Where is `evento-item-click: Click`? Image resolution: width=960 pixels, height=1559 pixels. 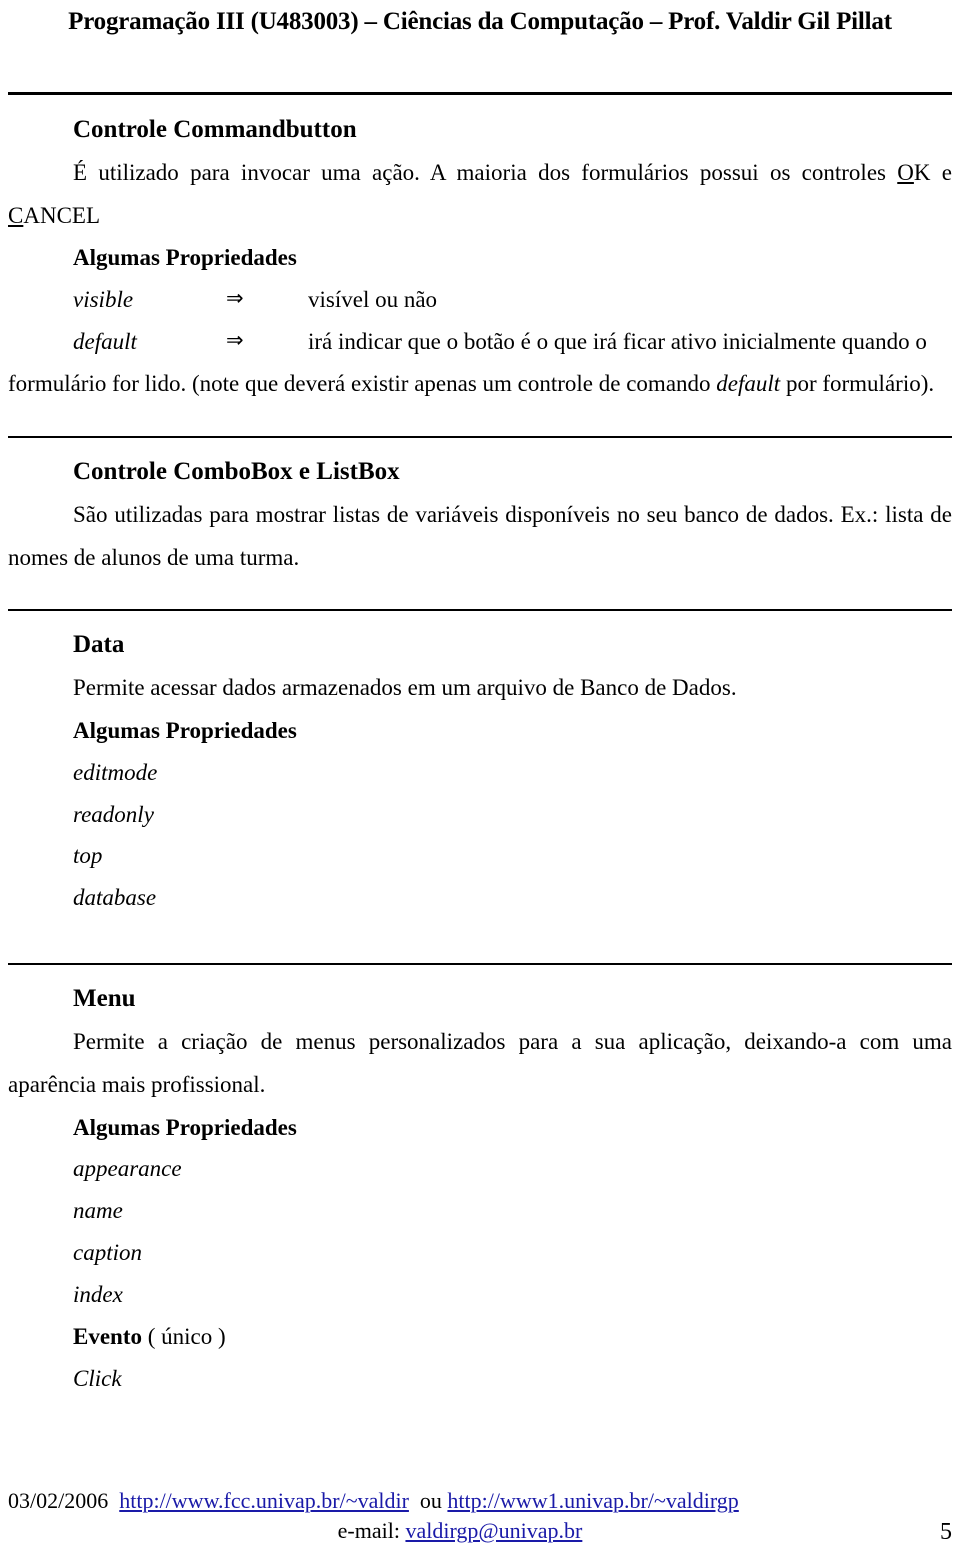 evento-item-click: Click is located at coordinates (97, 1378).